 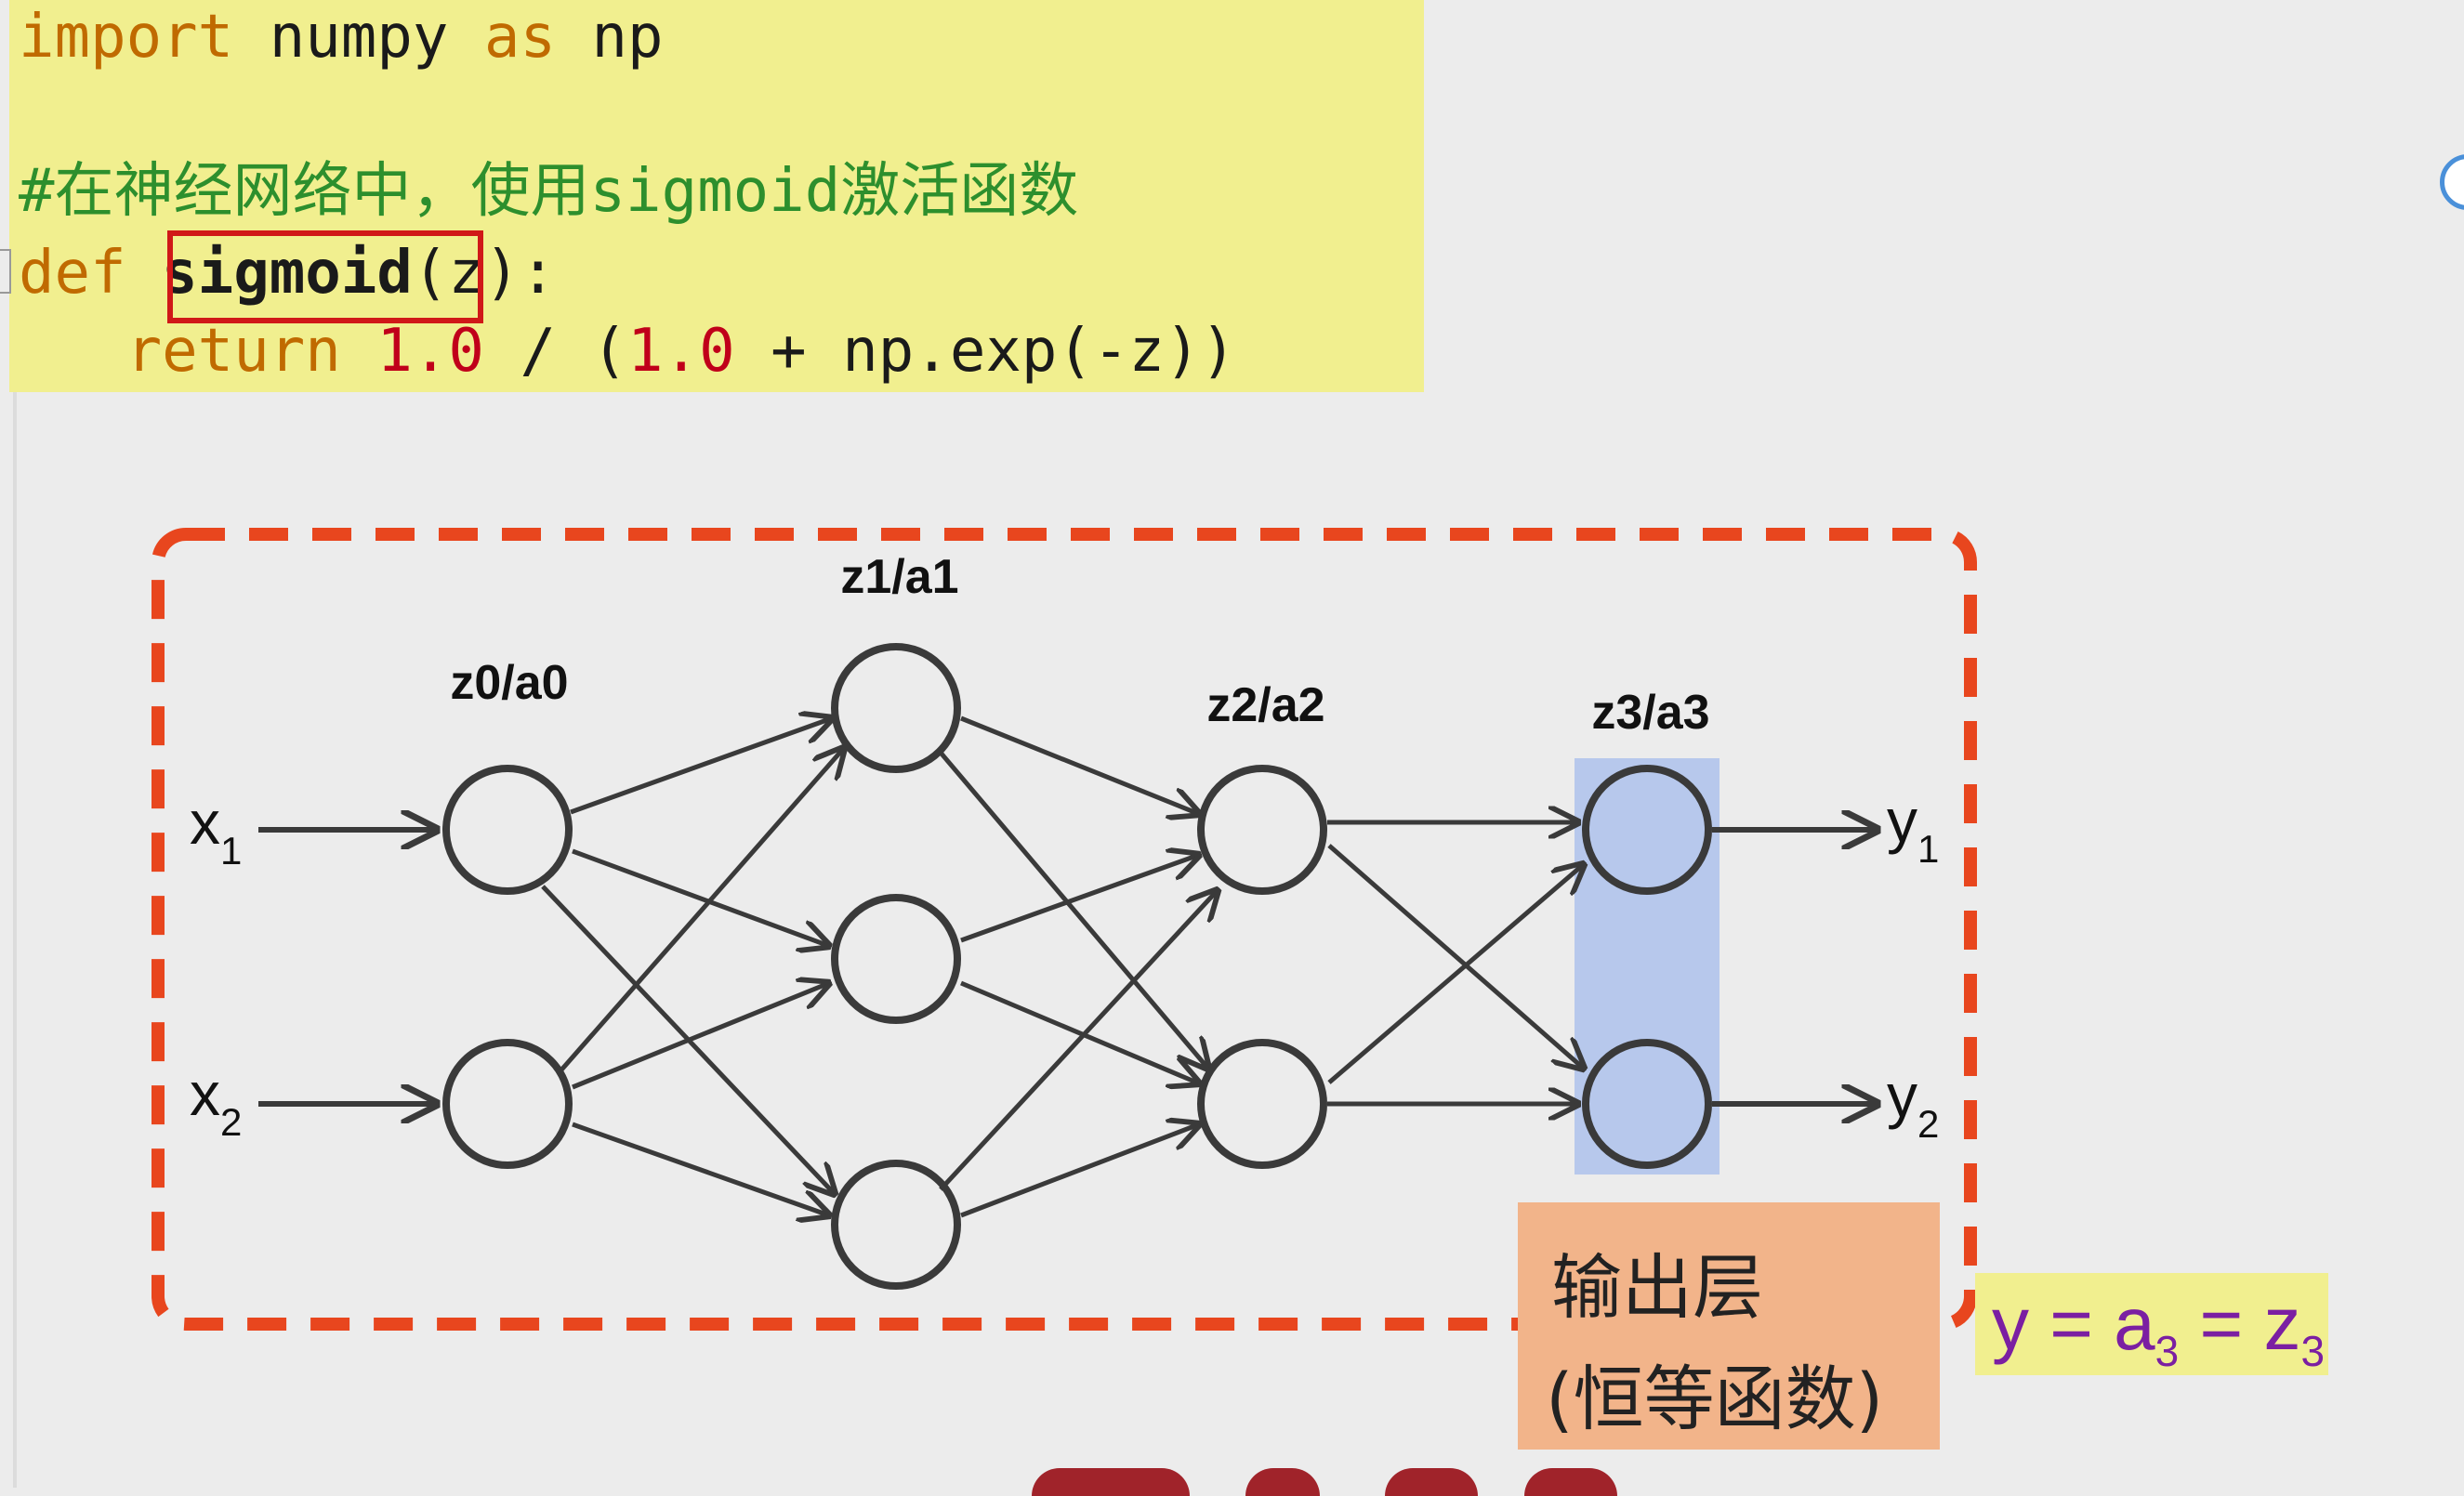 What do you see at coordinates (2240, 1323) in the screenshot?
I see `equation-eq-z: = z` at bounding box center [2240, 1323].